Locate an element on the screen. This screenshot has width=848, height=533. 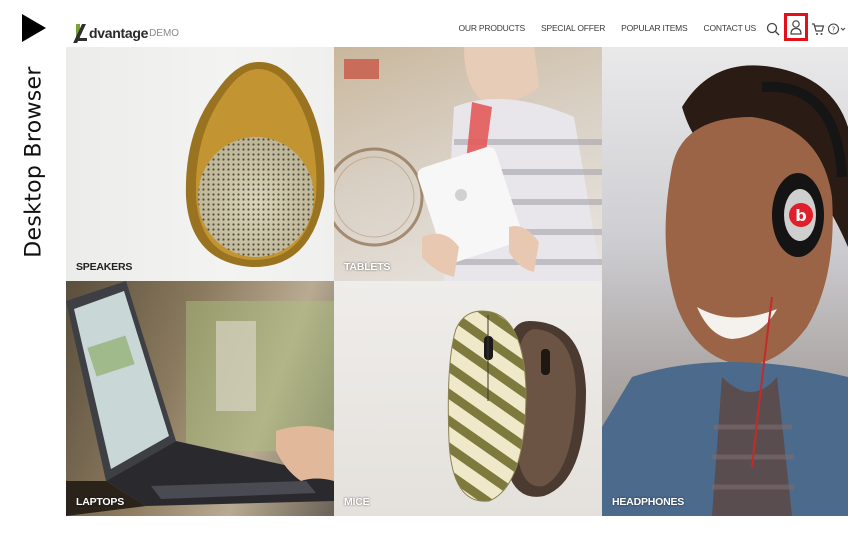
site-logo: dvantage DEMO is located at coordinates (126, 32).